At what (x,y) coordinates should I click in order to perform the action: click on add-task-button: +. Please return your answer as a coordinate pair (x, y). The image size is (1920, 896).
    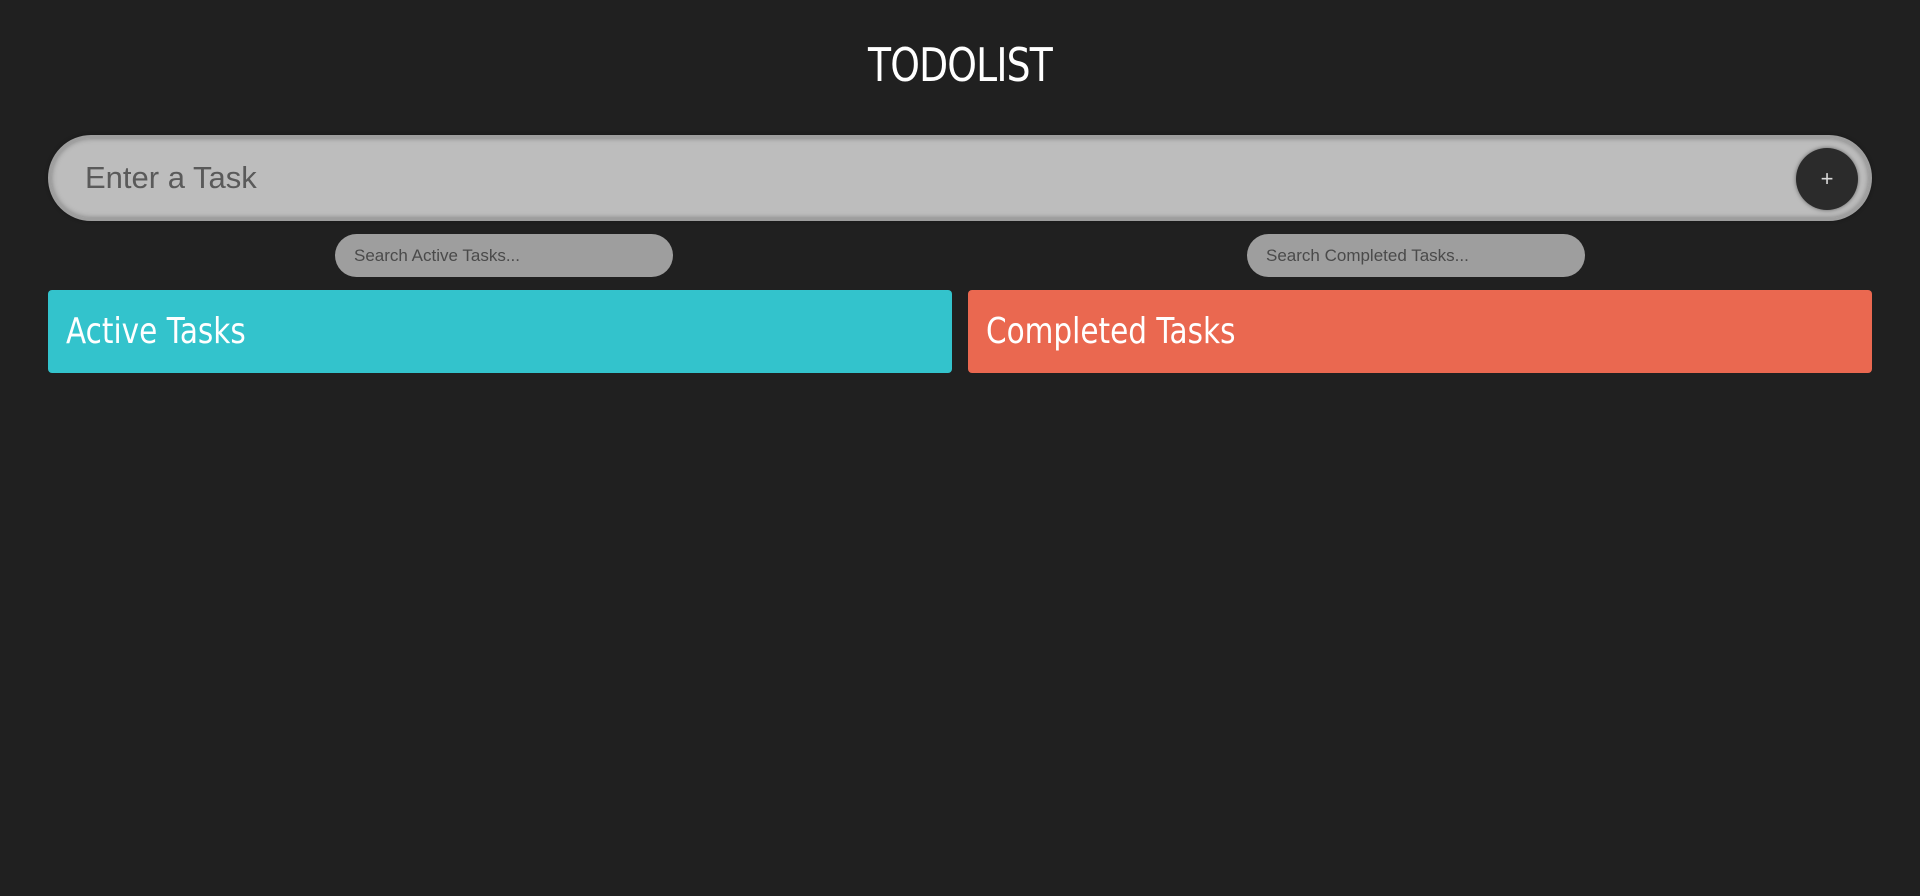
    Looking at the image, I should click on (1827, 179).